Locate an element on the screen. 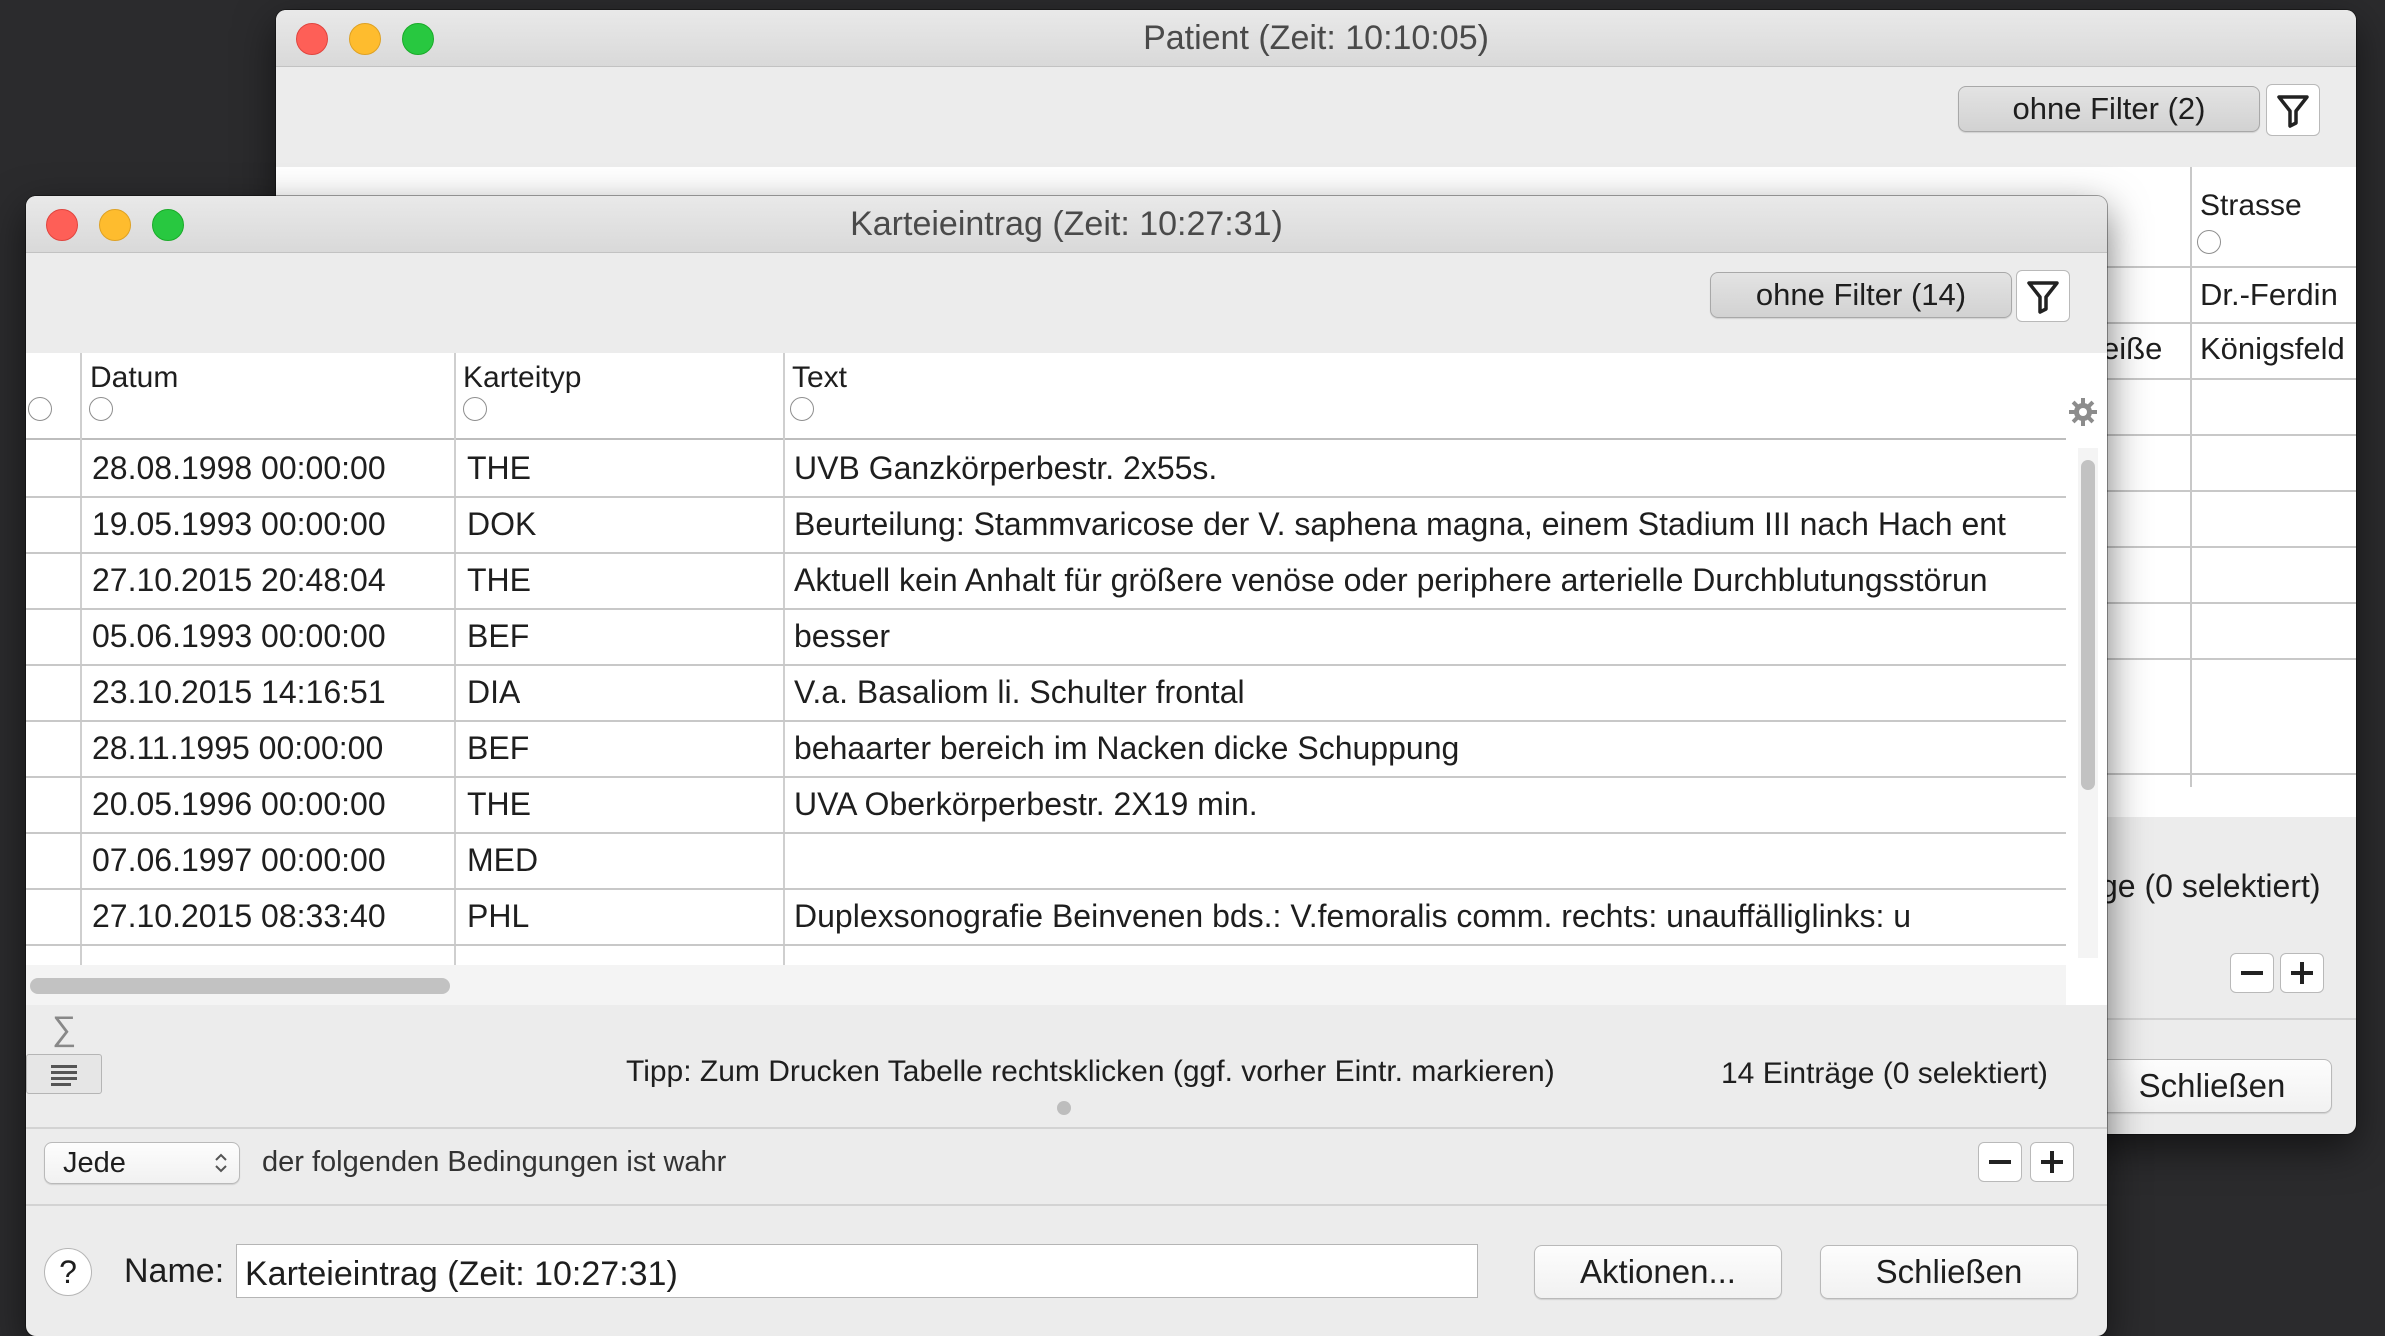 The height and width of the screenshot is (1336, 2385). strasse-cell: Dr.-Ferdin is located at coordinates (2269, 294).